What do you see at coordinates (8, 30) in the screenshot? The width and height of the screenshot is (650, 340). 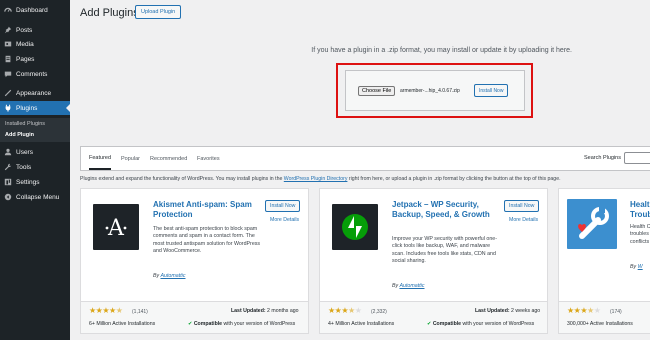 I see `pin-icon` at bounding box center [8, 30].